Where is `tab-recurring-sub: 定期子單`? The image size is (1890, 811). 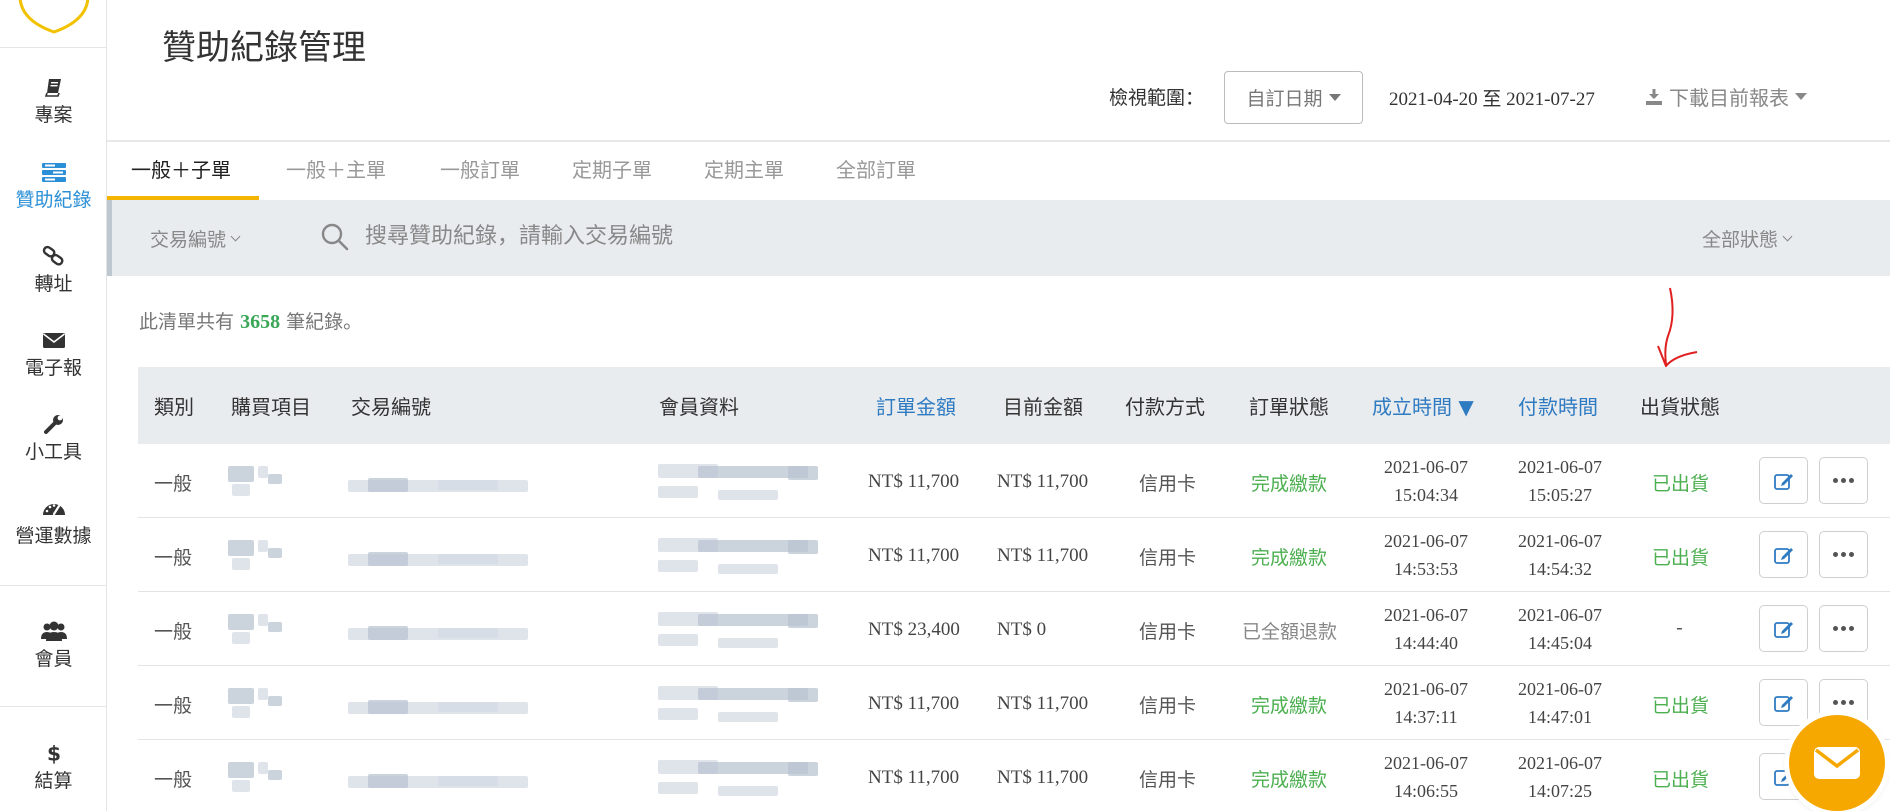 tab-recurring-sub: 定期子單 is located at coordinates (612, 168).